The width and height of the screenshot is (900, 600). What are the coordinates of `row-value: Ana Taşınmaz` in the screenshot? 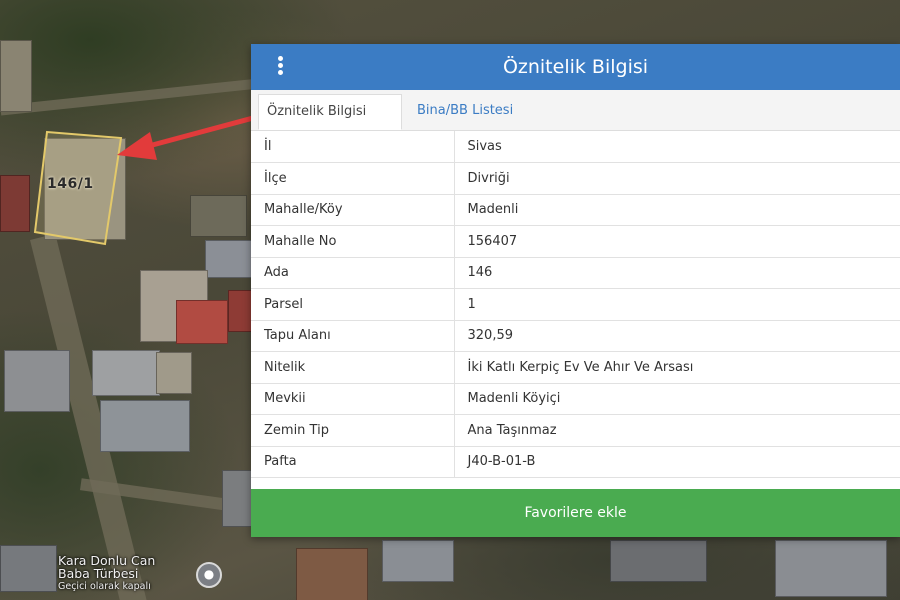 It's located at (677, 430).